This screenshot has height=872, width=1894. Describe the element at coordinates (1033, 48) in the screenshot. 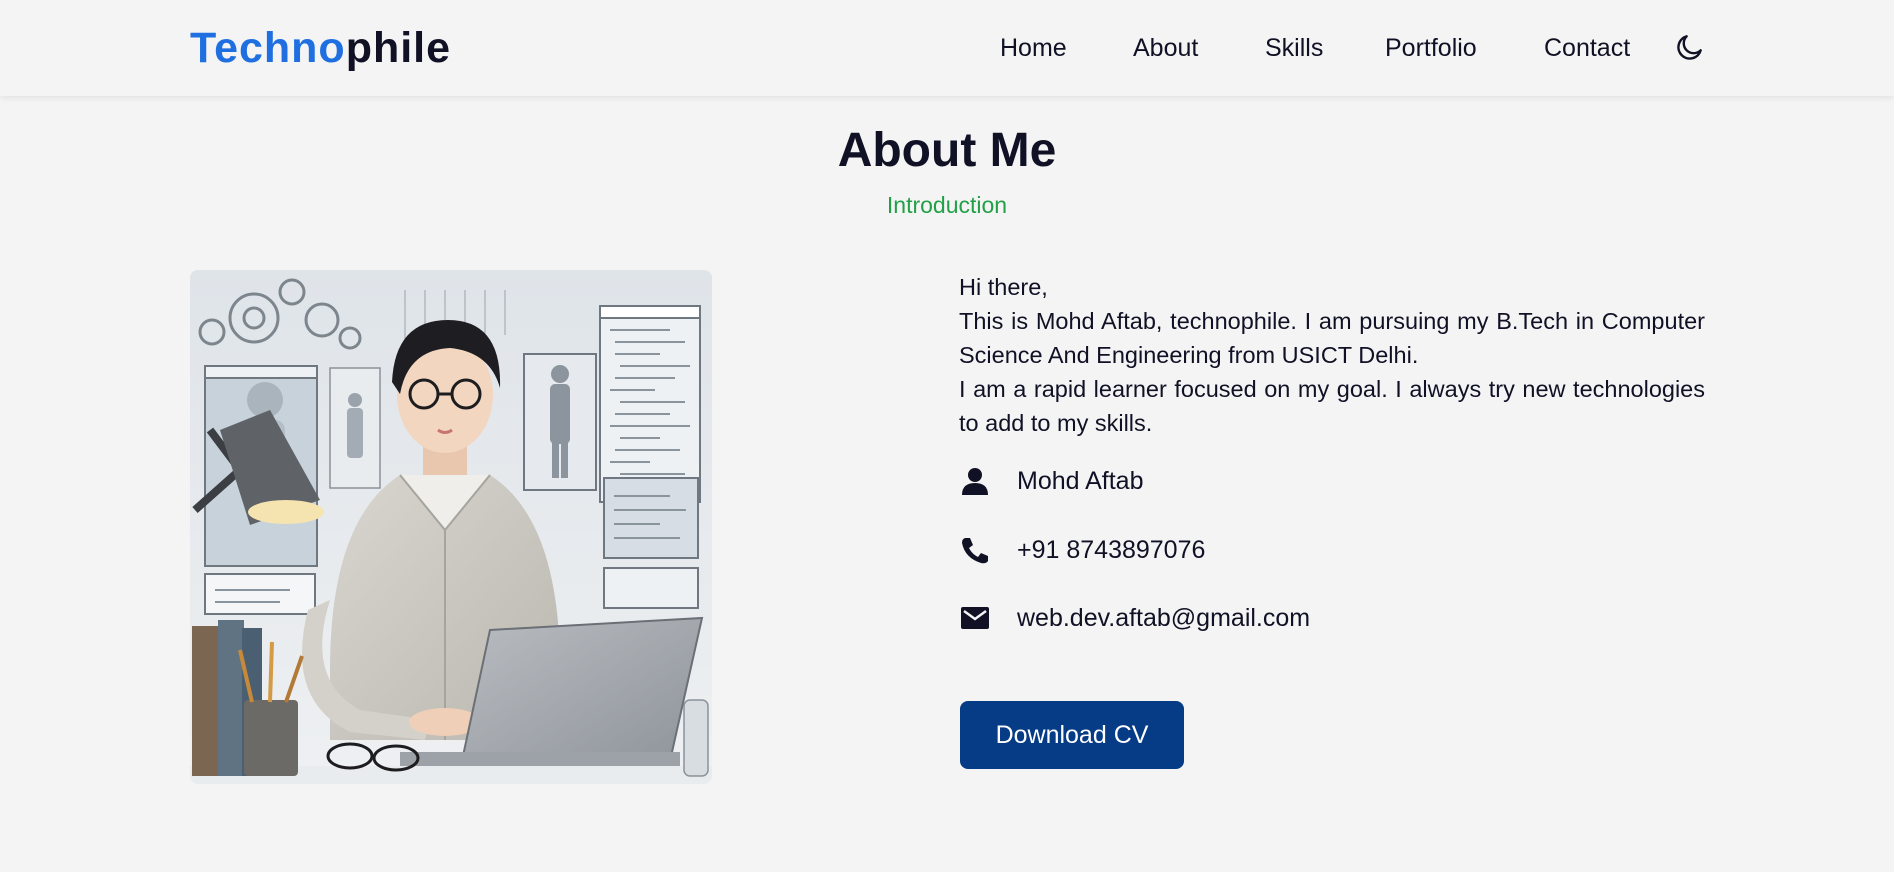

I see `nav-home: Home` at that location.